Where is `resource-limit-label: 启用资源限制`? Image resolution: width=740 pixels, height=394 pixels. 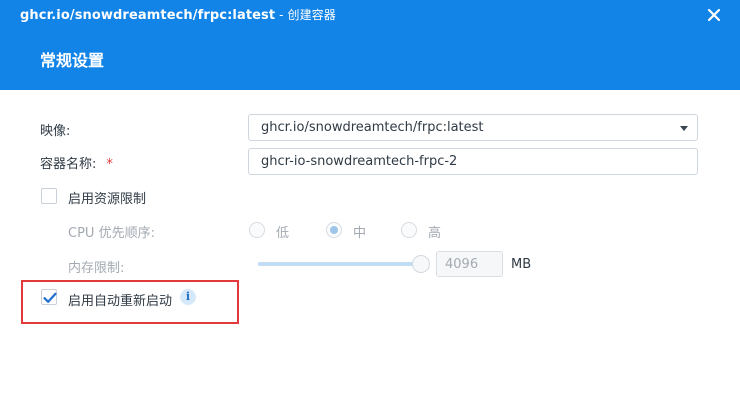
resource-limit-label: 启用资源限制 is located at coordinates (107, 199).